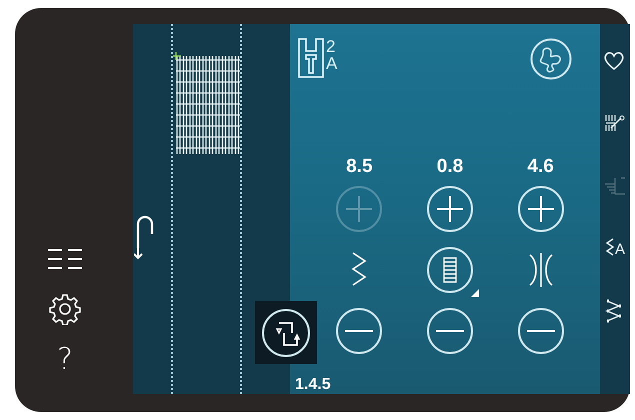 This screenshot has height=420, width=635. What do you see at coordinates (311, 58) in the screenshot?
I see `presser-foot-icon` at bounding box center [311, 58].